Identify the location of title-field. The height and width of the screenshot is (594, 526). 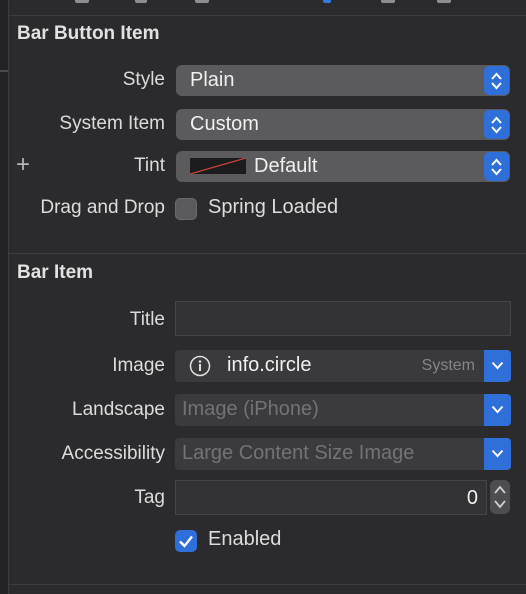
(343, 318).